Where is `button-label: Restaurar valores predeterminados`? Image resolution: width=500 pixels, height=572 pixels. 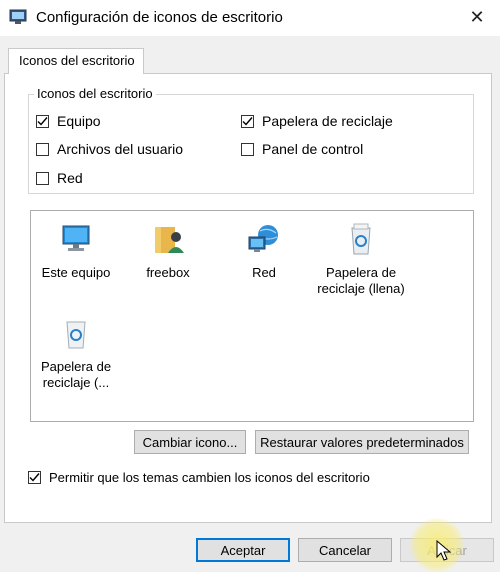
button-label: Restaurar valores predeterminados is located at coordinates (362, 442).